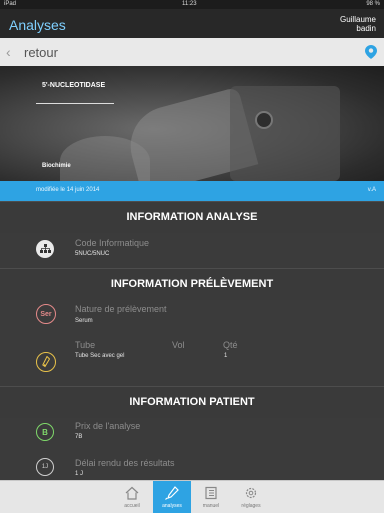  I want to click on nav-bar: ‹ retour, so click(192, 52).